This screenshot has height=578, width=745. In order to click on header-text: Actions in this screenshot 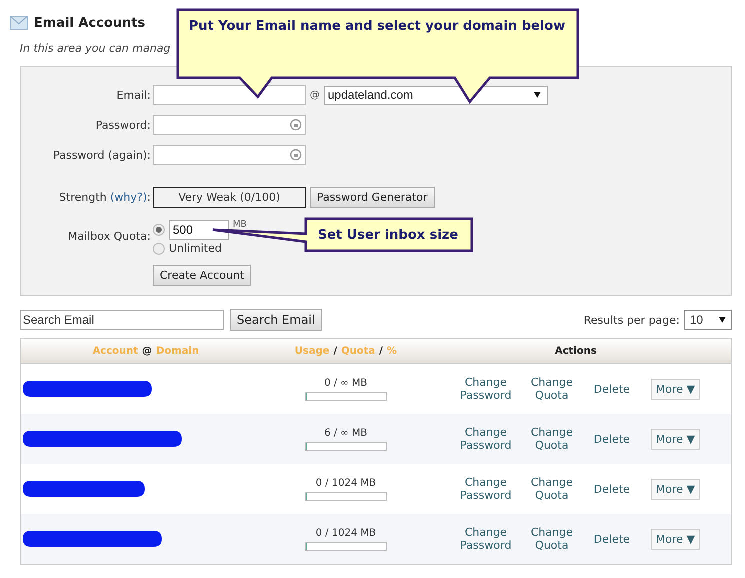, I will do `click(576, 351)`.